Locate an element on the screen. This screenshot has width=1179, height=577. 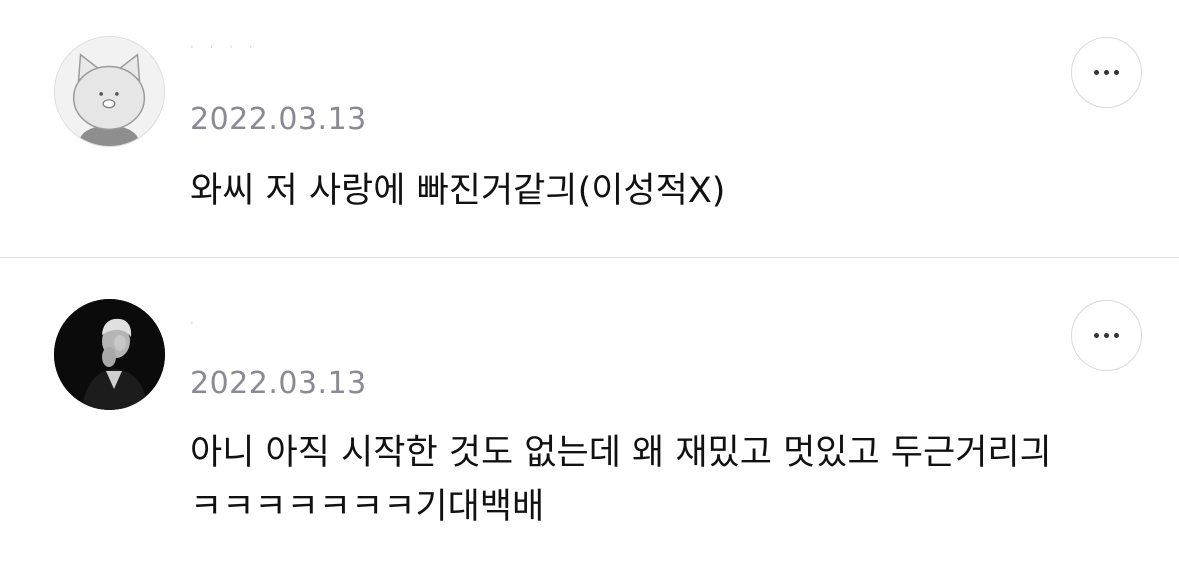
cat-avatar-icon-graphic is located at coordinates (109, 91).